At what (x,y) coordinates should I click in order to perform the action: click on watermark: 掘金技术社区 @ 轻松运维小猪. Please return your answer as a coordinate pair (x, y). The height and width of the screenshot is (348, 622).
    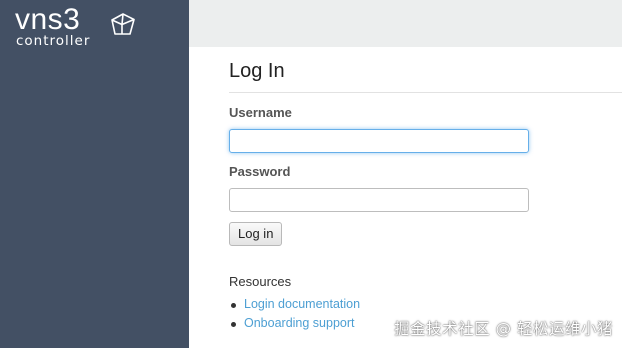
    Looking at the image, I should click on (503, 329).